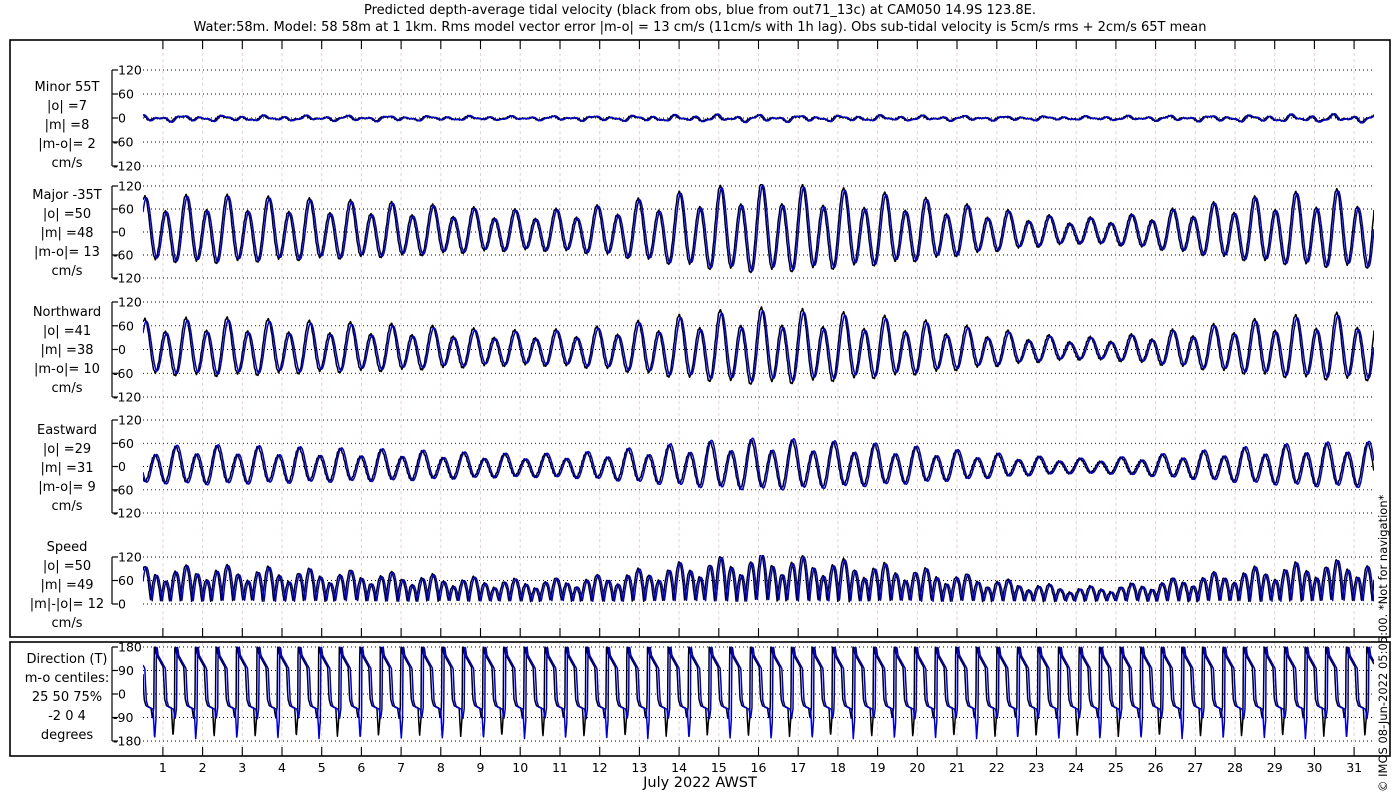 This screenshot has height=800, width=1400. I want to click on x-tick-label: 18, so click(837, 767).